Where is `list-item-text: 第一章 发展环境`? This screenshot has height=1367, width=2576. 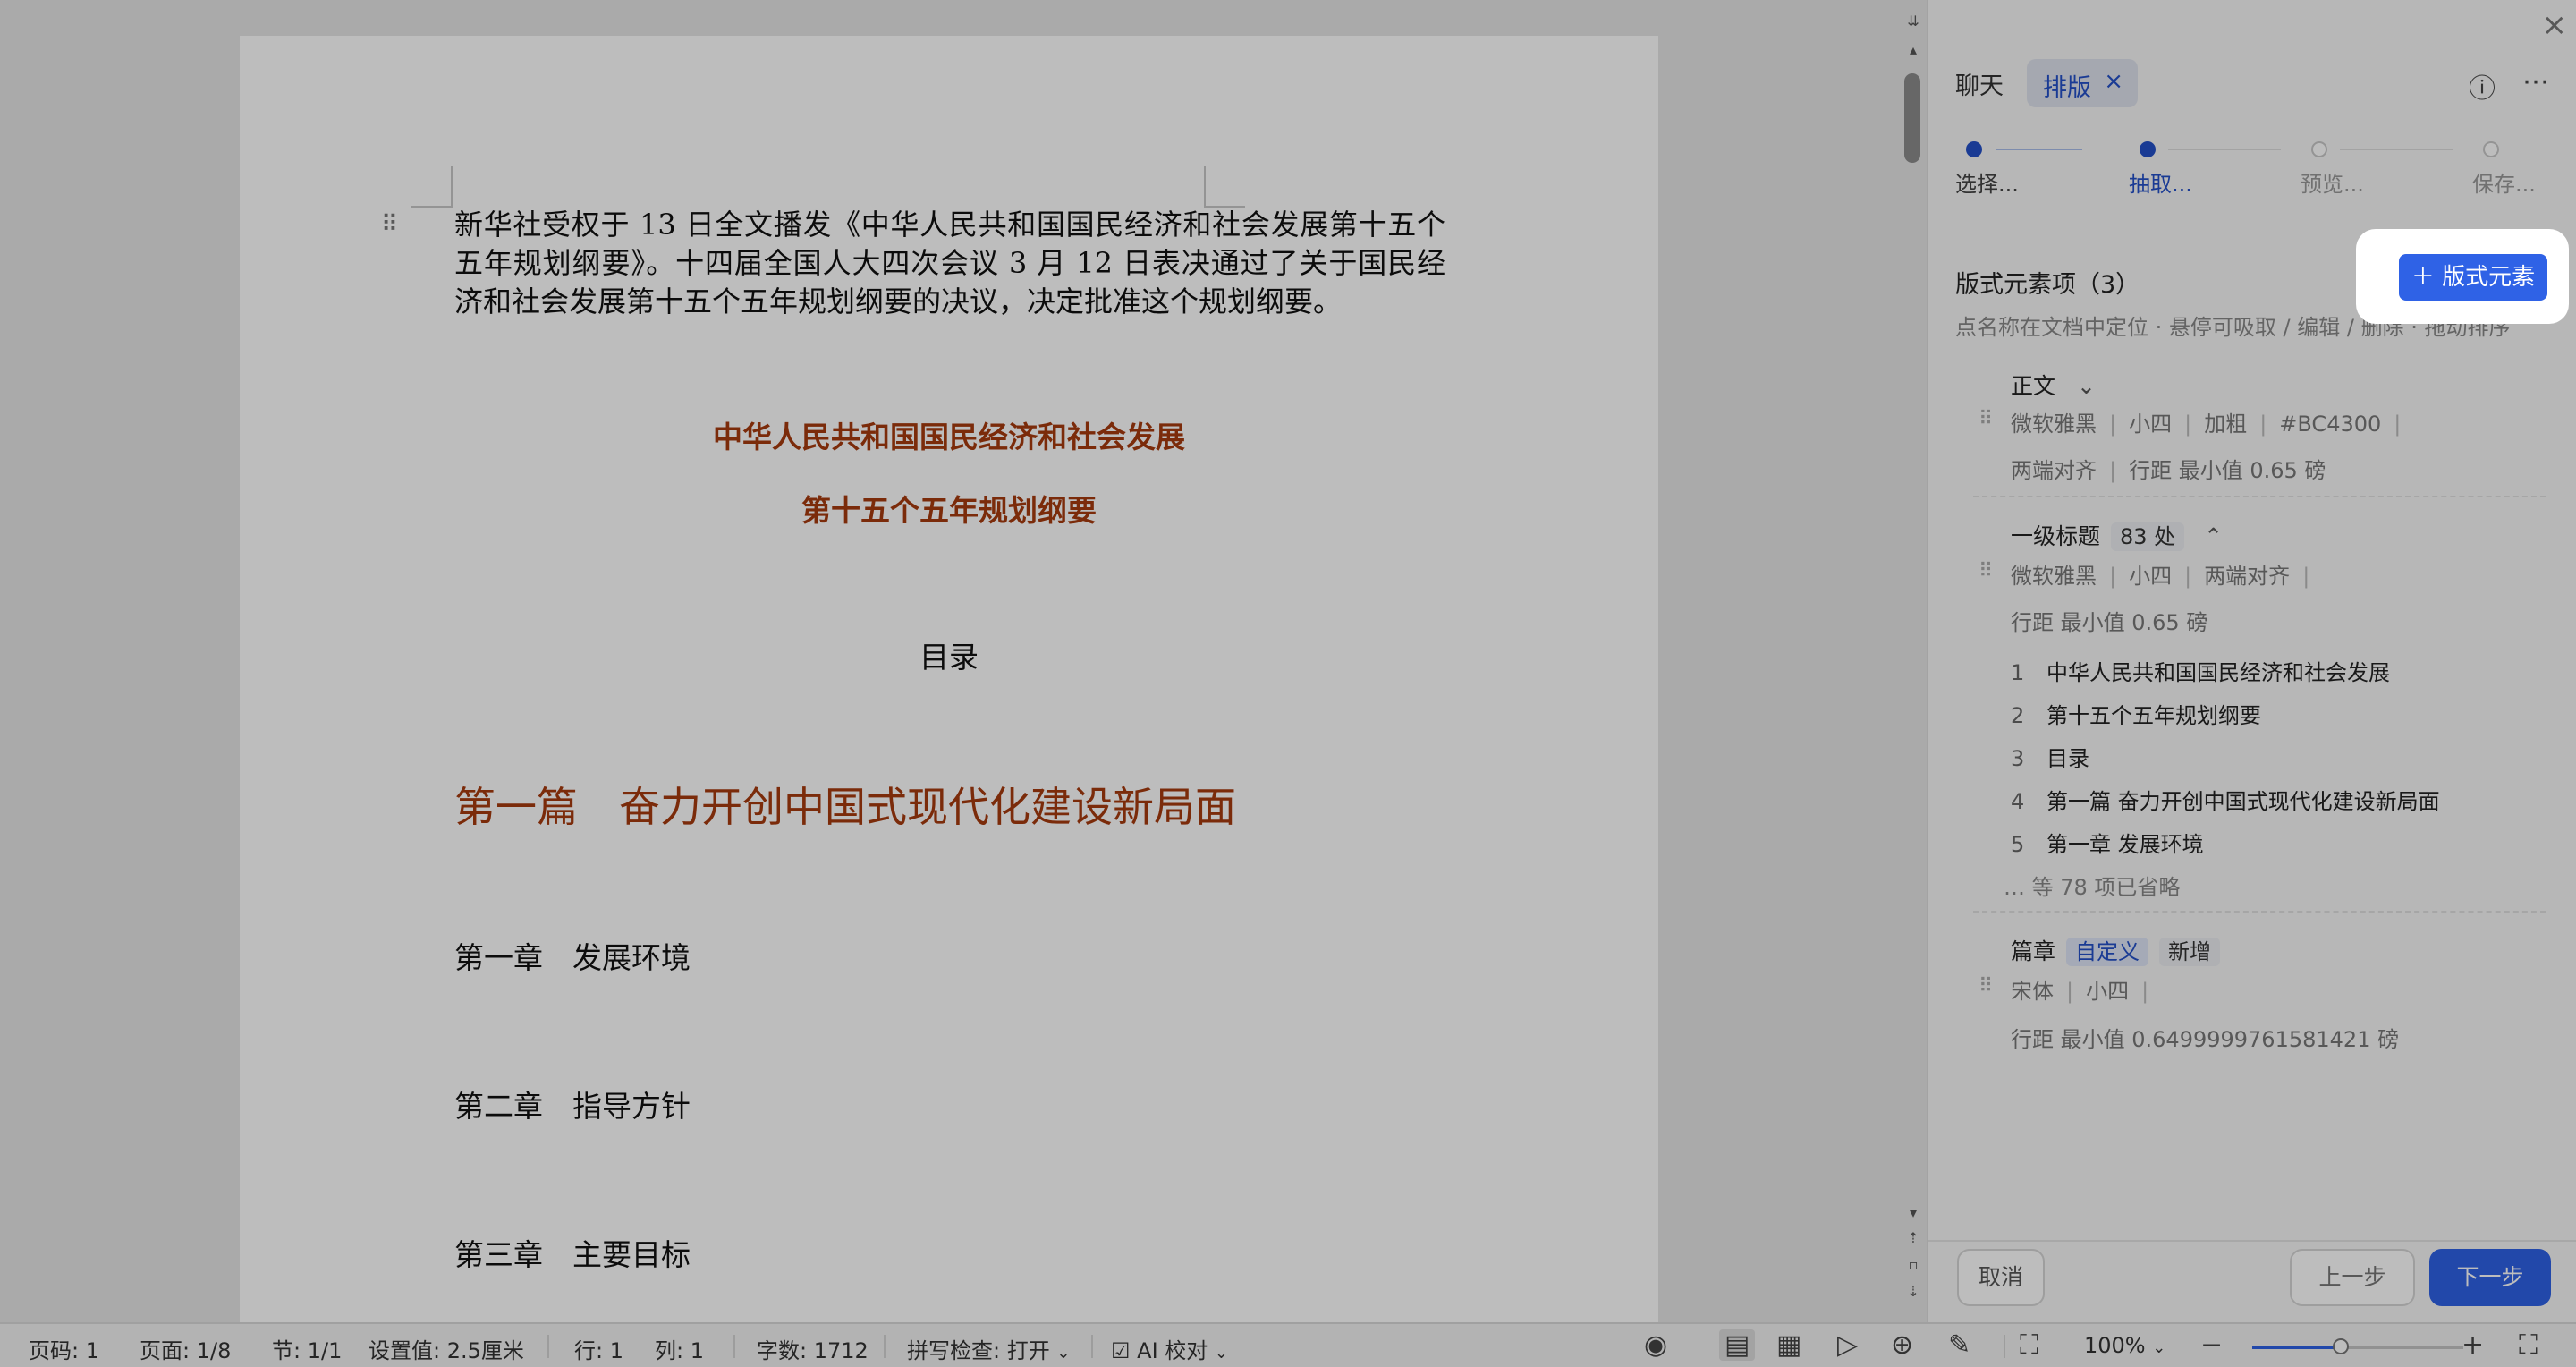 list-item-text: 第一章 发展环境 is located at coordinates (2125, 844).